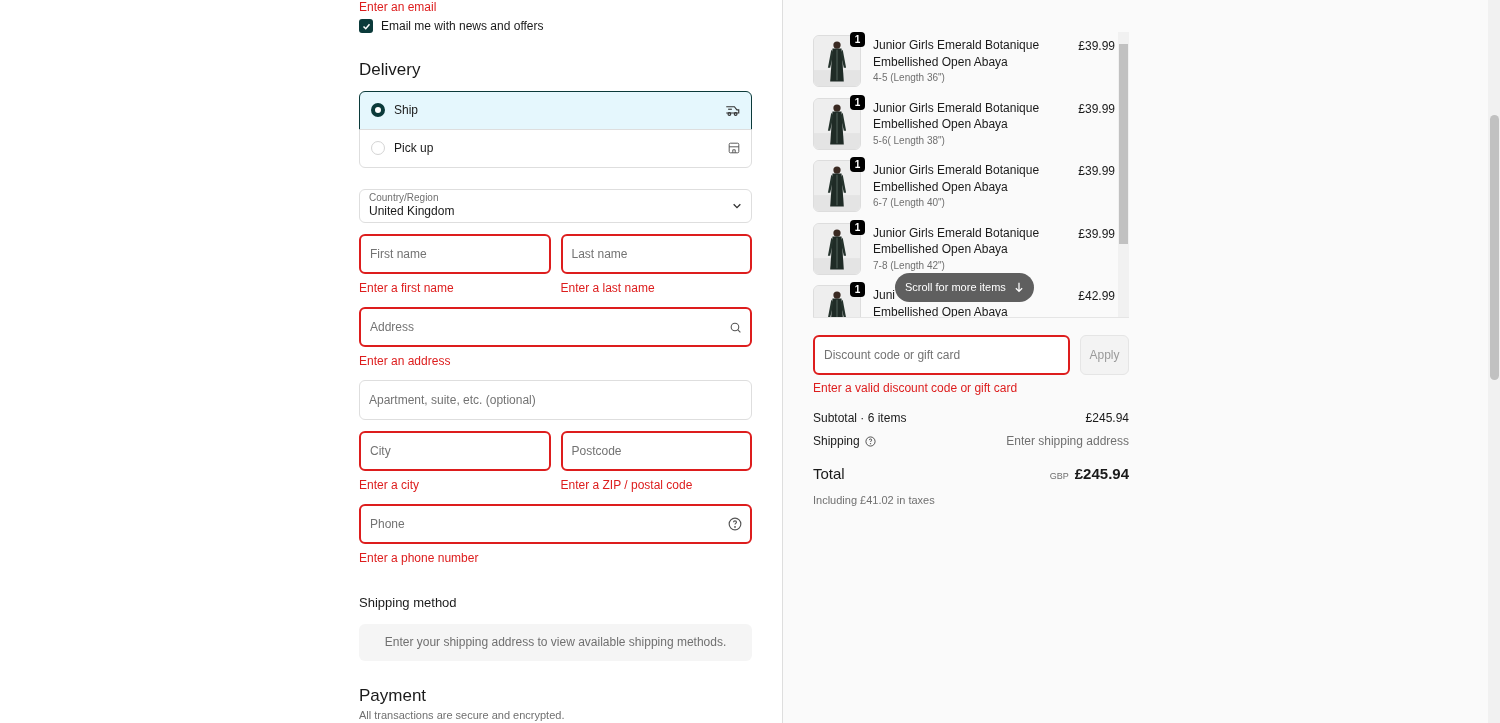  I want to click on section-heading: Delivery, so click(390, 70).